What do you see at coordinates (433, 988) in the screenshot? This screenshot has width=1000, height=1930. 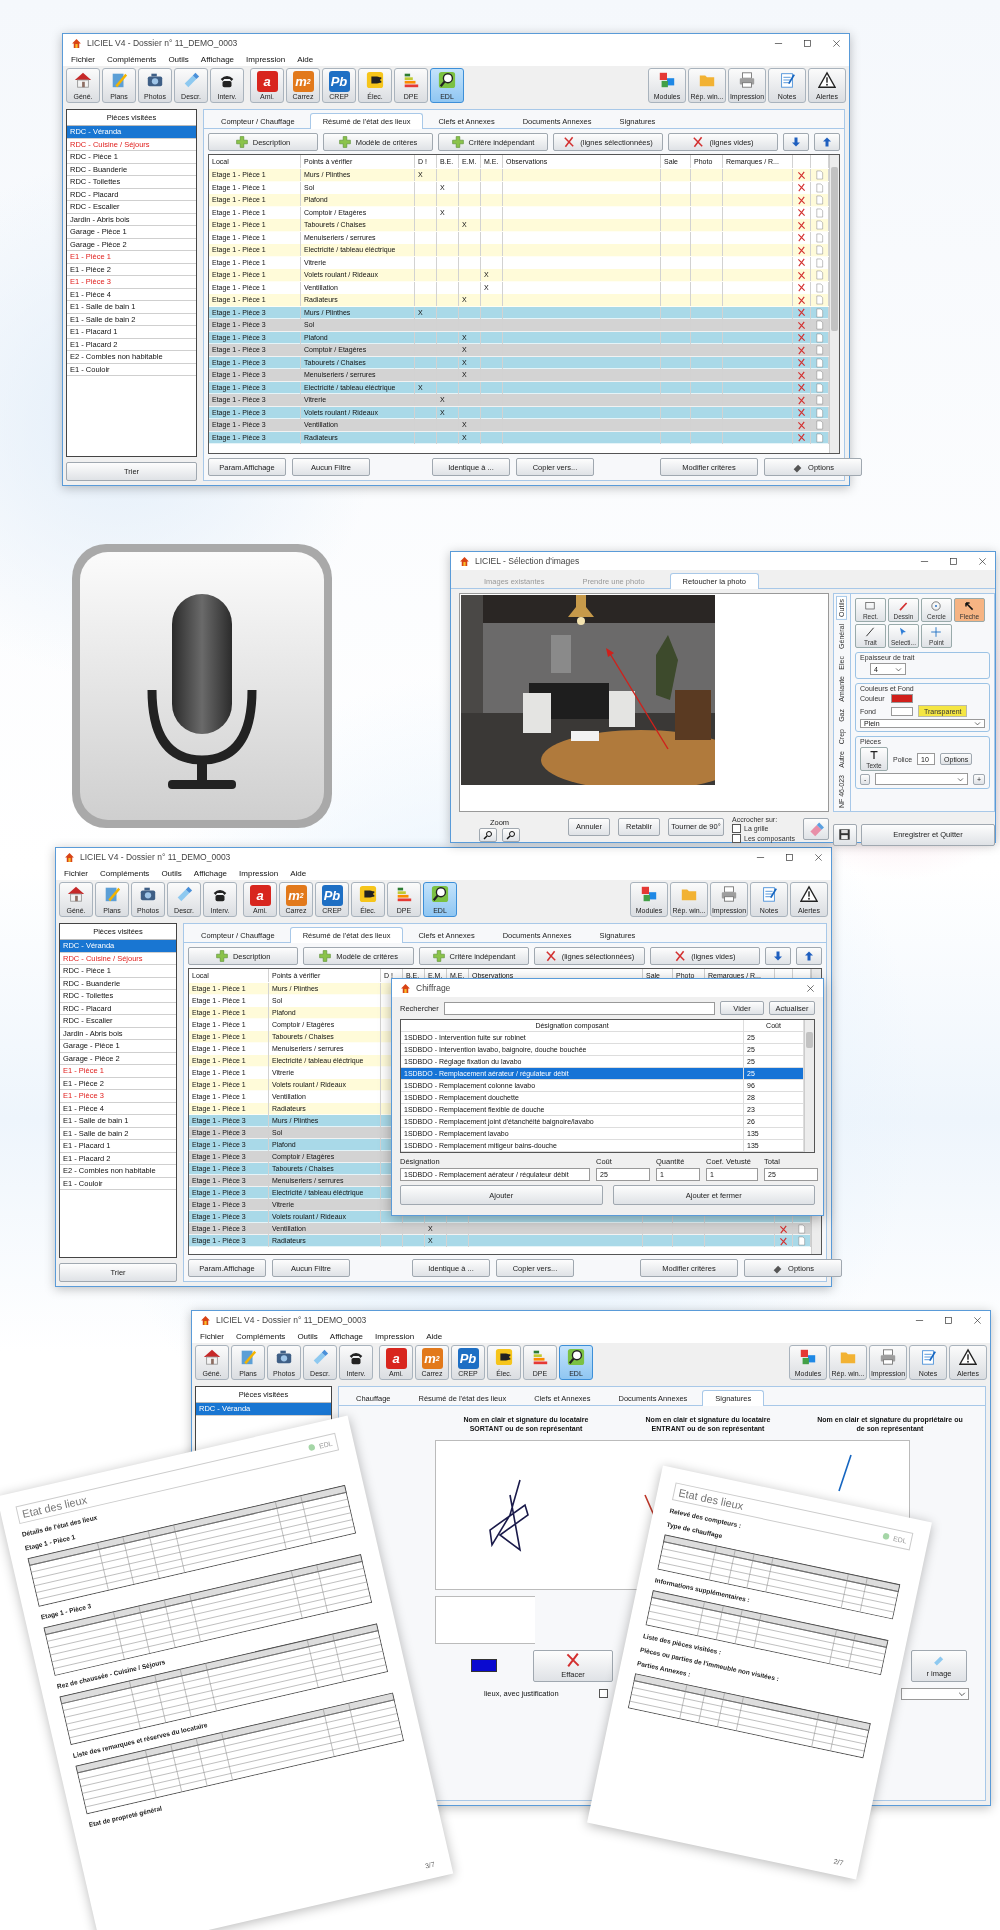 I see `dialog-title: Chiffrage` at bounding box center [433, 988].